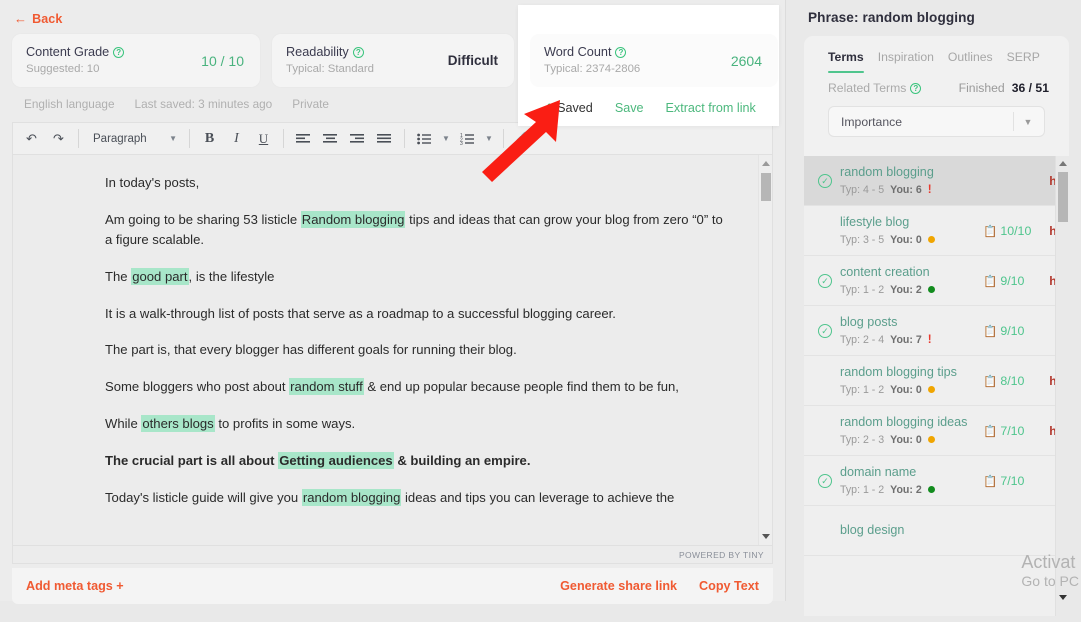 The height and width of the screenshot is (622, 1081). I want to click on paragraph-text: , is the lifestyle, so click(231, 276).